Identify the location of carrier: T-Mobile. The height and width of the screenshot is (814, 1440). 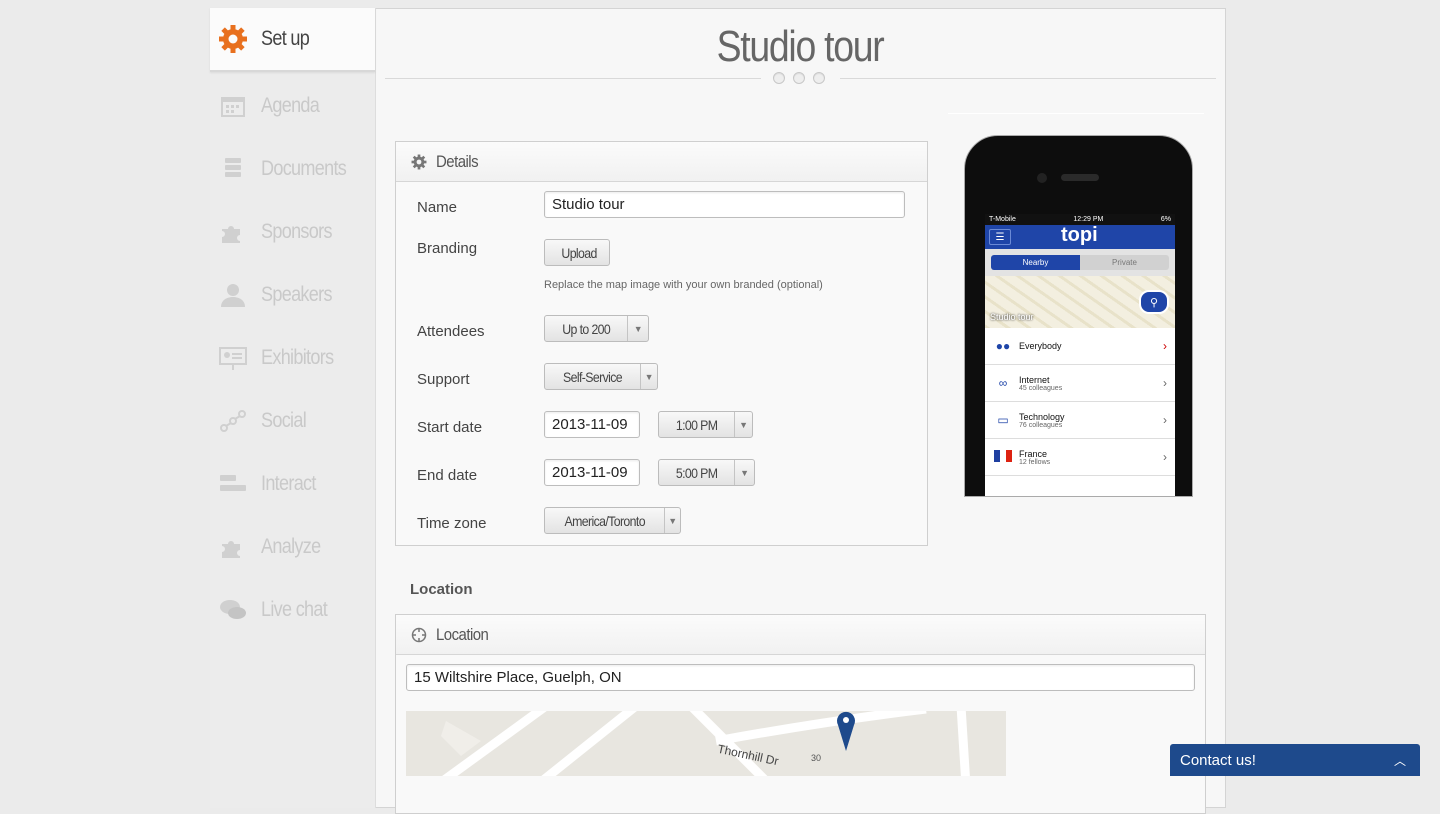
(1002, 219).